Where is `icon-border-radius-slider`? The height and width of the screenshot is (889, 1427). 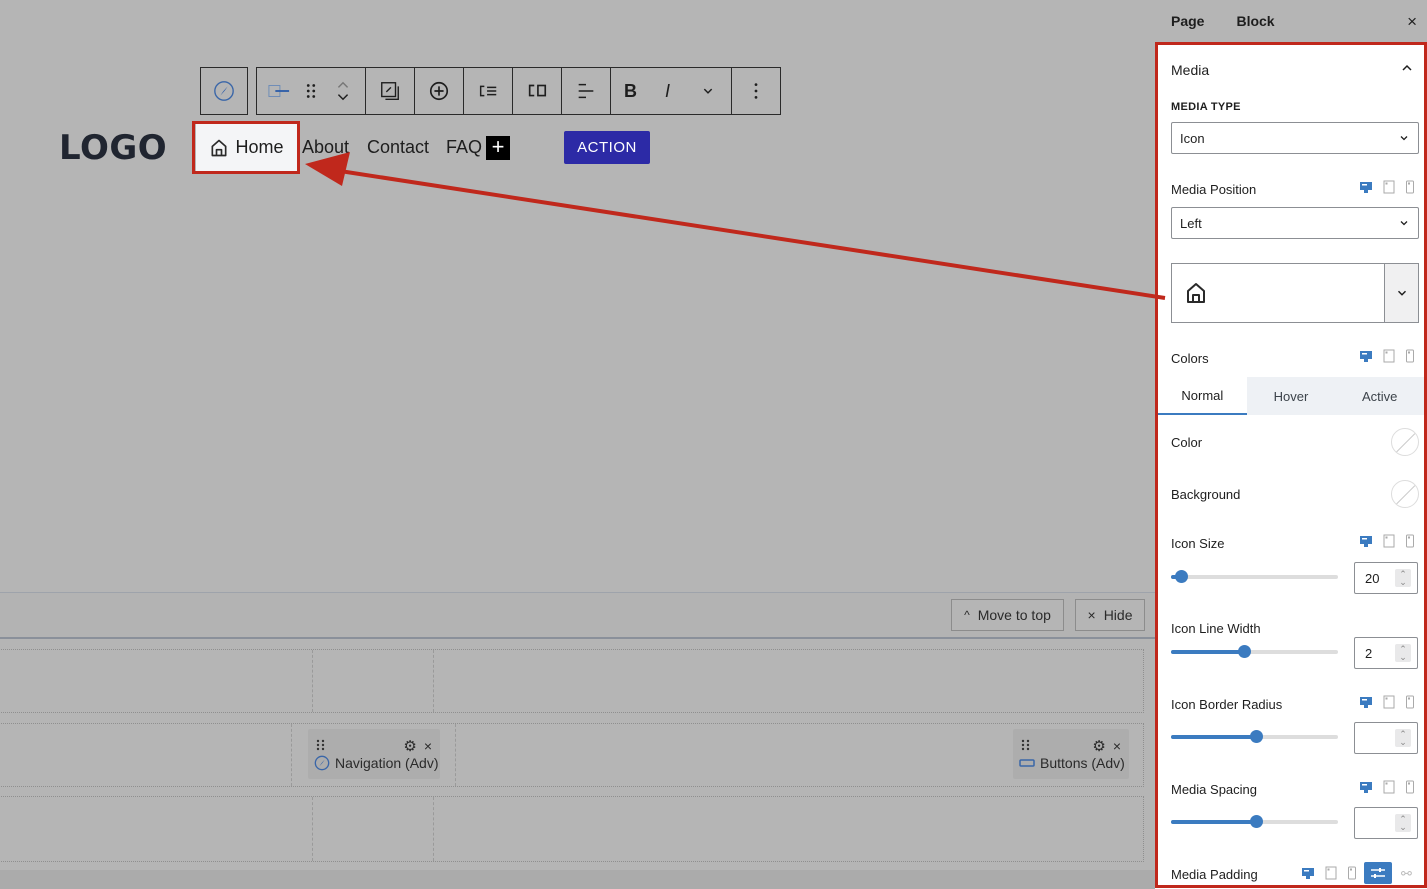
icon-border-radius-slider is located at coordinates (1254, 736).